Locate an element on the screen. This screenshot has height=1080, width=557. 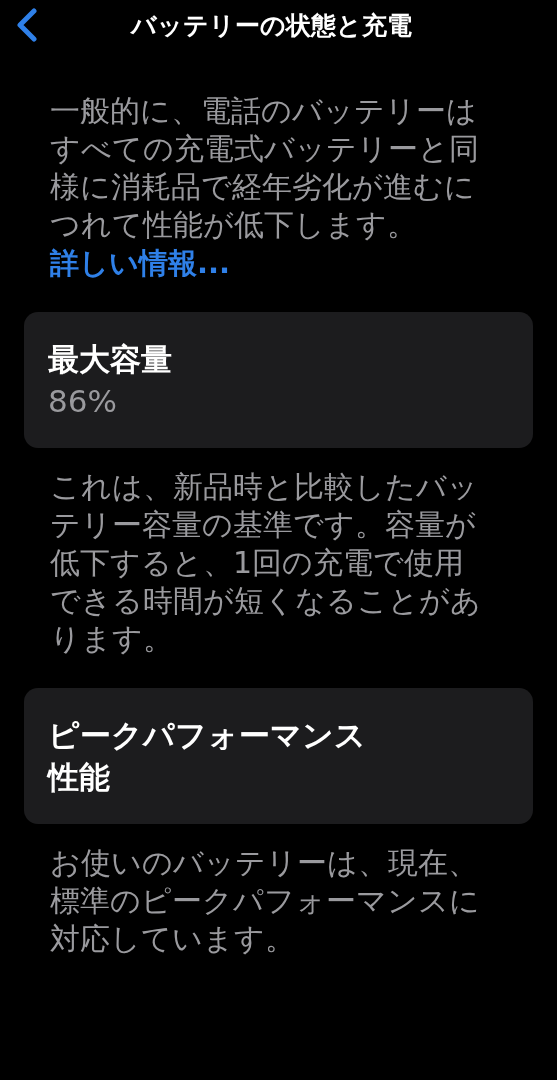
intro-text: 一般的に、電話のバッテリーはすべての充電式バッテリーと同様に消耗品で経年劣化が進むにつれて性能が低下します。 is located at coordinates (264, 168).